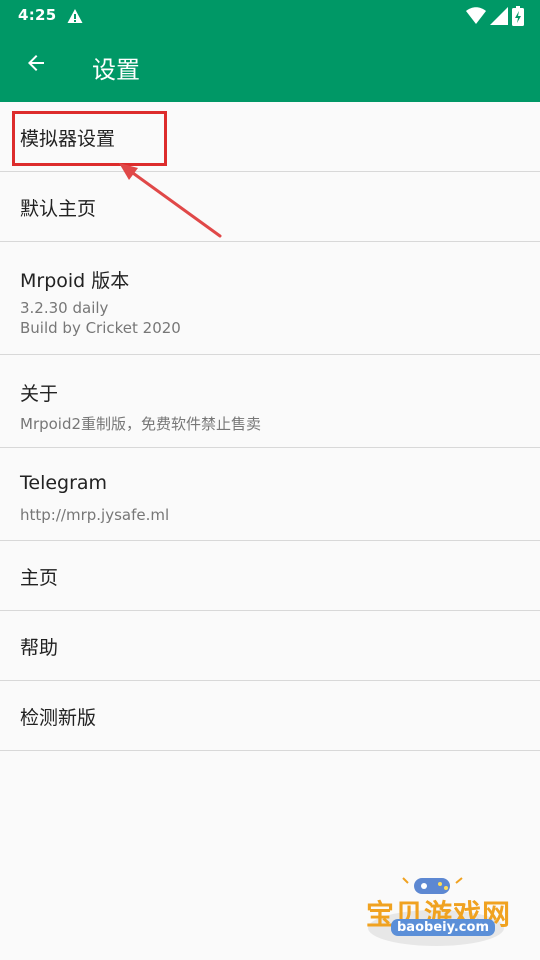 This screenshot has height=960, width=540. What do you see at coordinates (37, 15) in the screenshot?
I see `status-time: 4:25` at bounding box center [37, 15].